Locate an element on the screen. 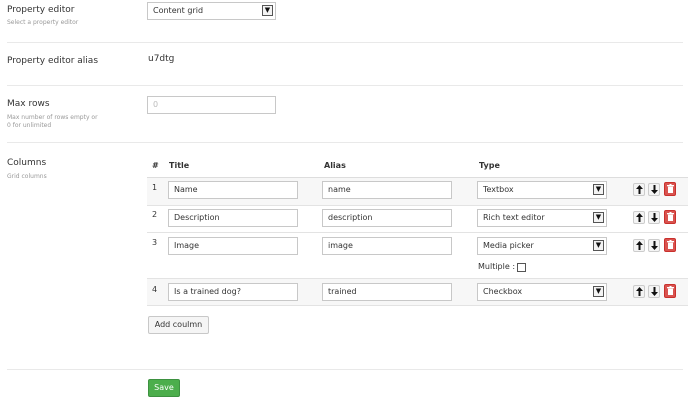  column-type-select: Rich text editor ▼ is located at coordinates (542, 218).